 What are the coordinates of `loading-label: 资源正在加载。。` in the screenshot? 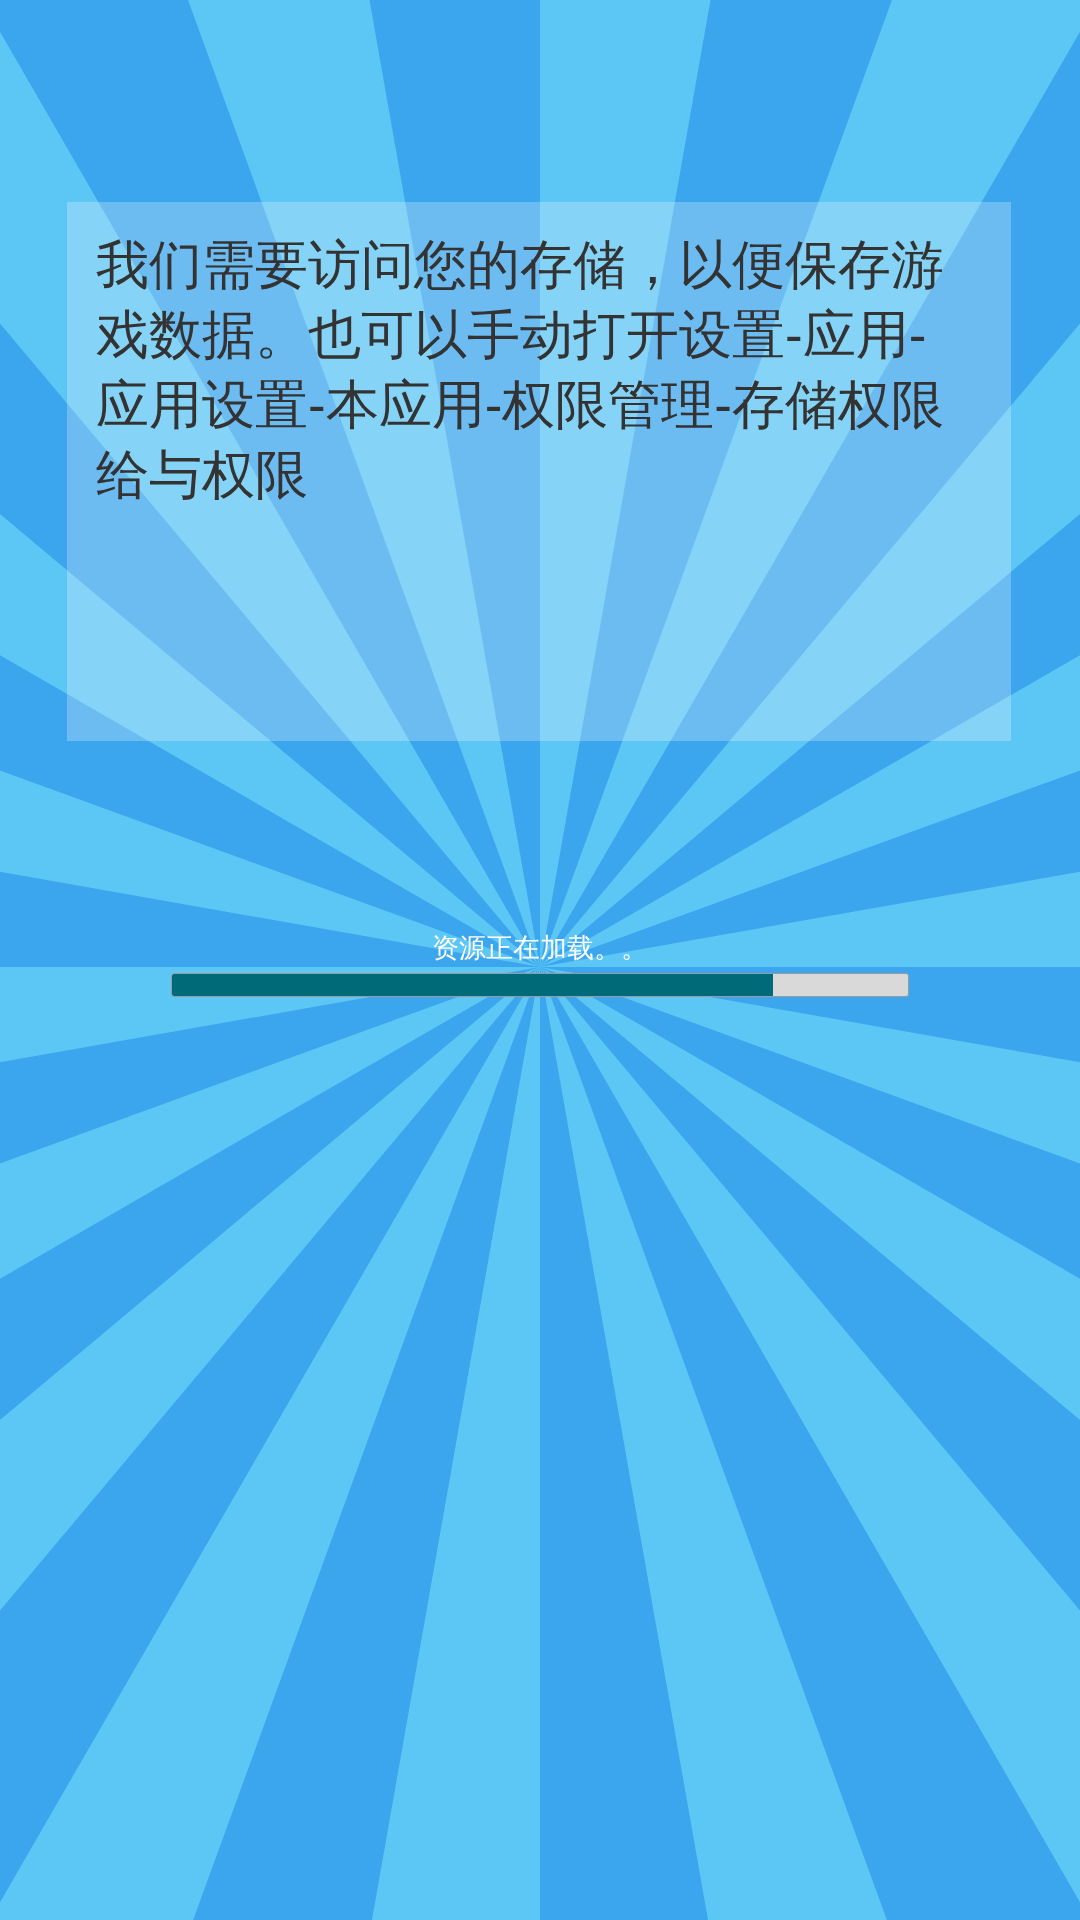 It's located at (540, 948).